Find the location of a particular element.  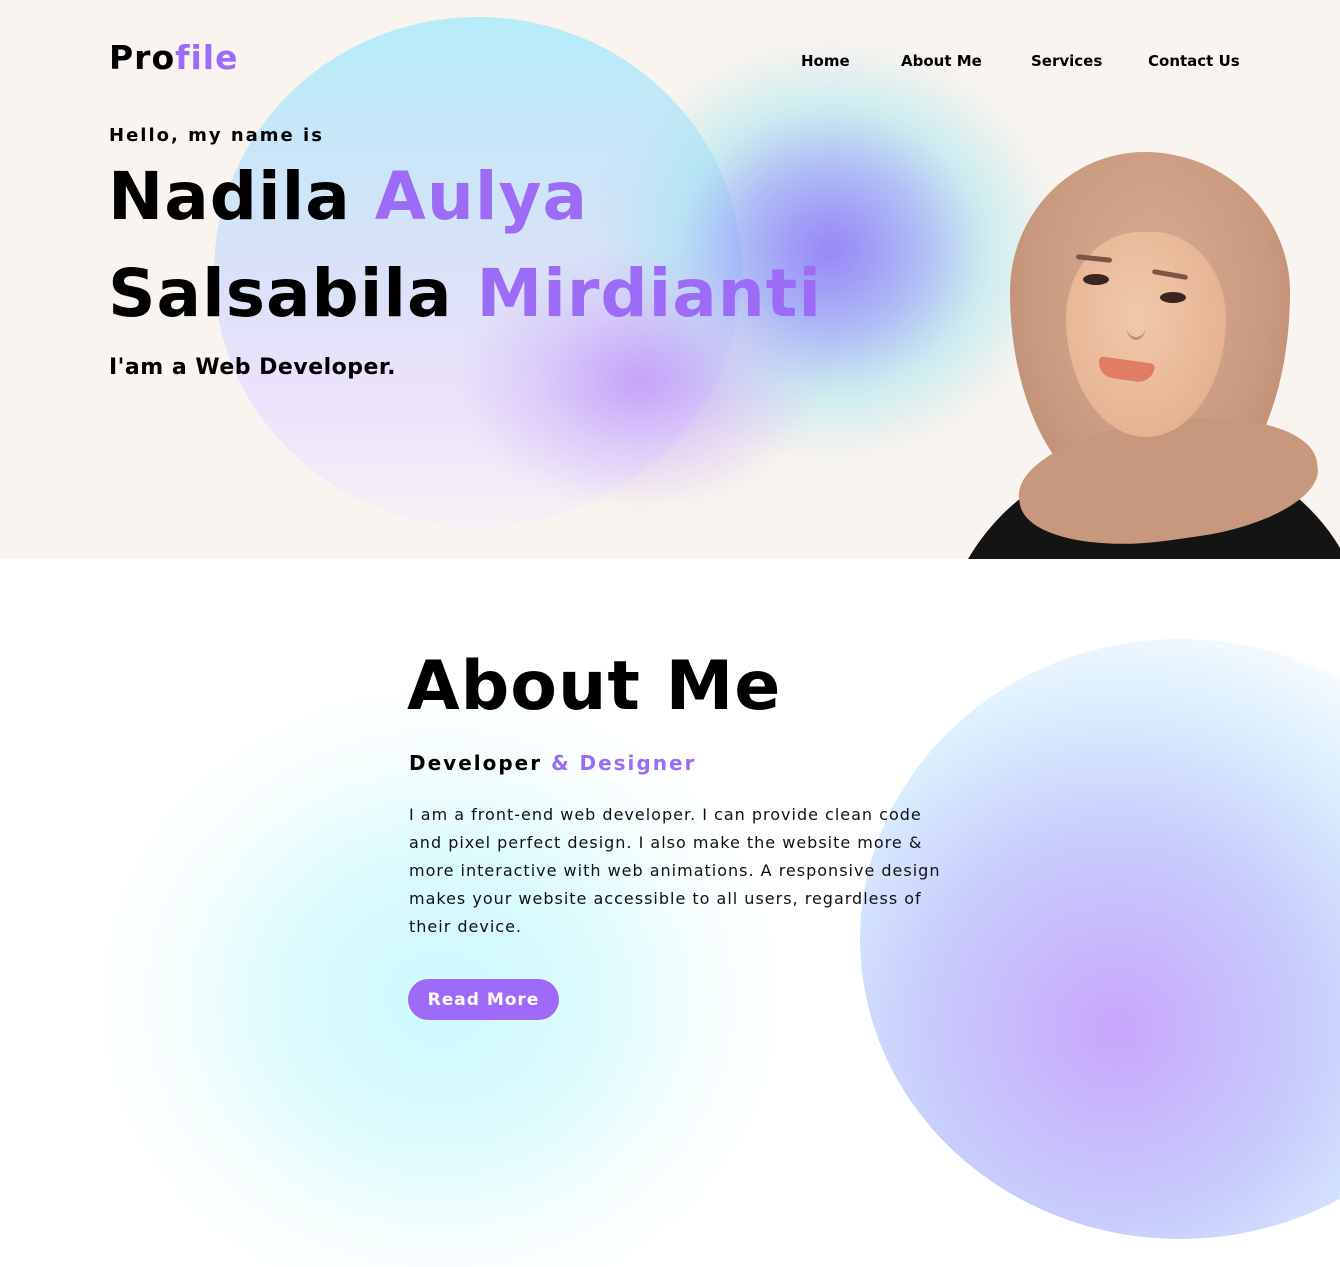

about-title: About Me is located at coordinates (594, 686).